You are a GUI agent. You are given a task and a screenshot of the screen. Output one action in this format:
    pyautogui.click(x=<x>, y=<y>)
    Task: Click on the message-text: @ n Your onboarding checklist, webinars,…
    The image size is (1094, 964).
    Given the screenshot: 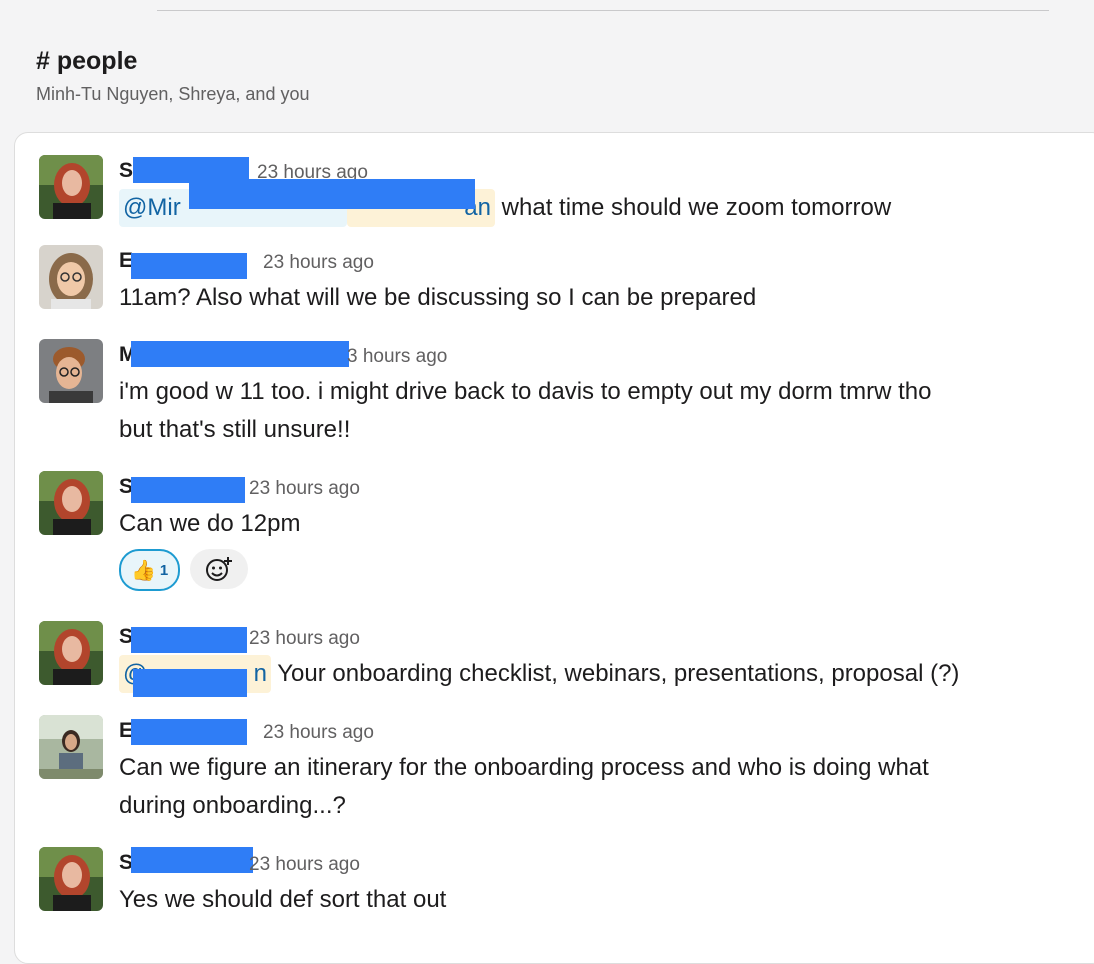 What is the action you would take?
    pyautogui.click(x=589, y=676)
    